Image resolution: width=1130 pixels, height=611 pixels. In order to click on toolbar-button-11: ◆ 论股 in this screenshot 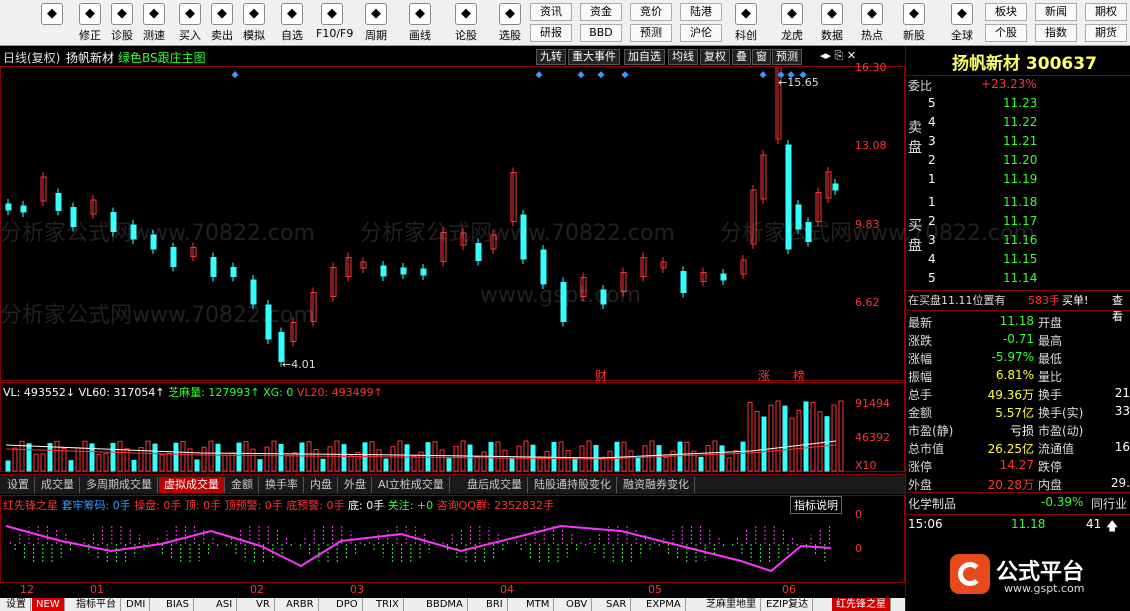, I will do `click(466, 23)`.